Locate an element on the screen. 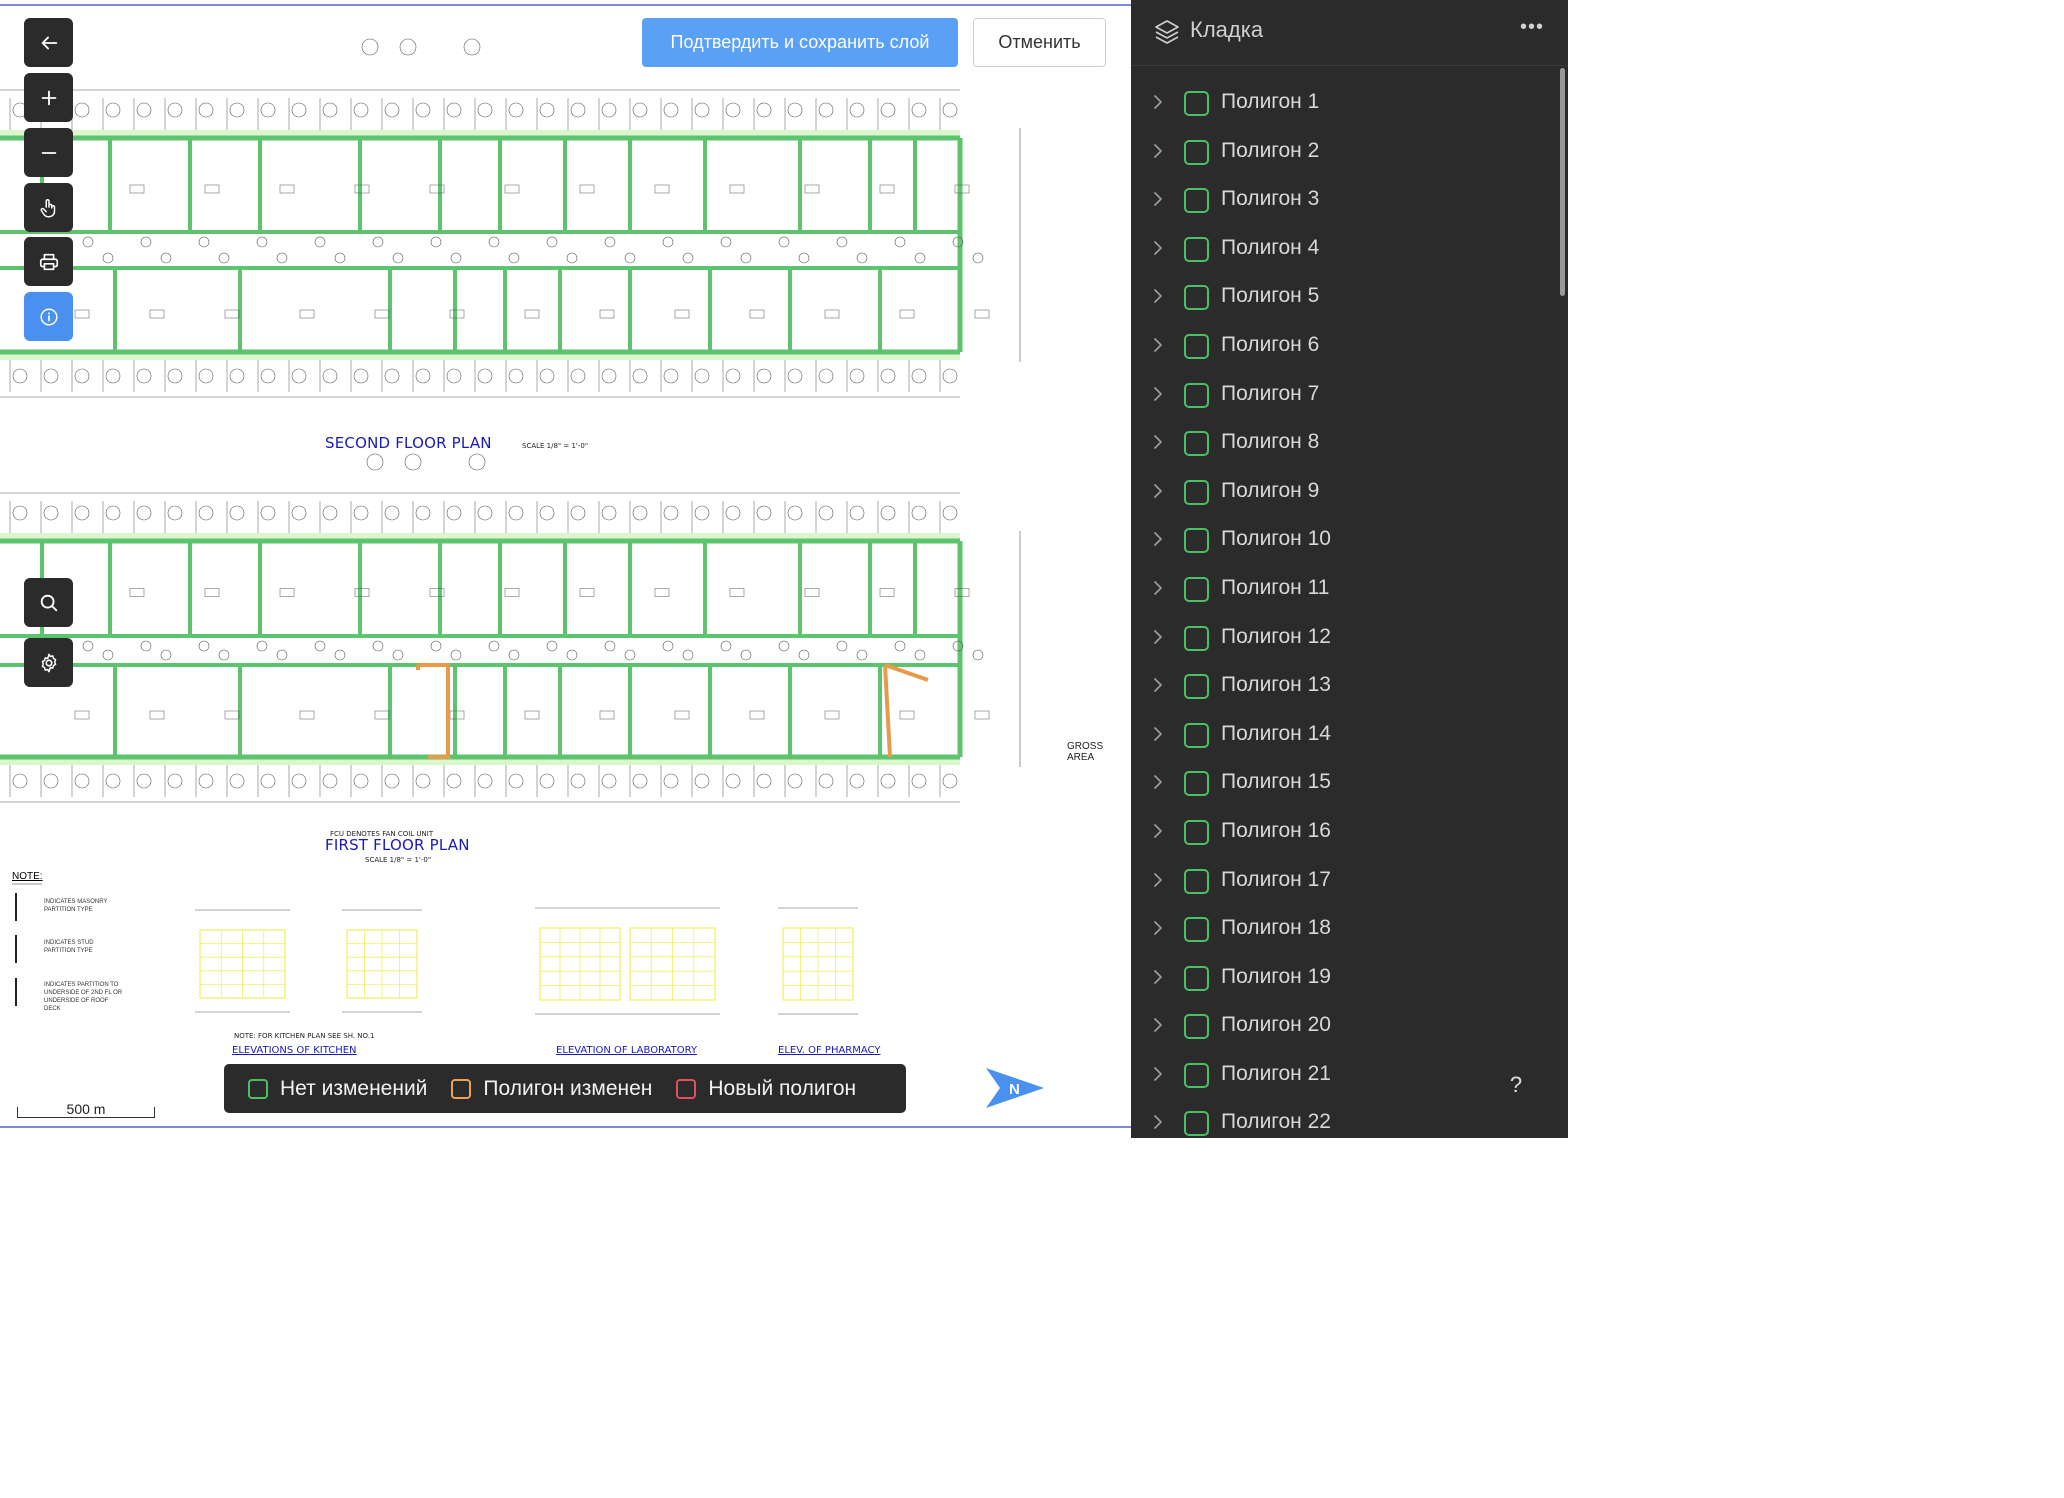 Image resolution: width=2064 pixels, height=1498 pixels. settings-button is located at coordinates (48, 662).